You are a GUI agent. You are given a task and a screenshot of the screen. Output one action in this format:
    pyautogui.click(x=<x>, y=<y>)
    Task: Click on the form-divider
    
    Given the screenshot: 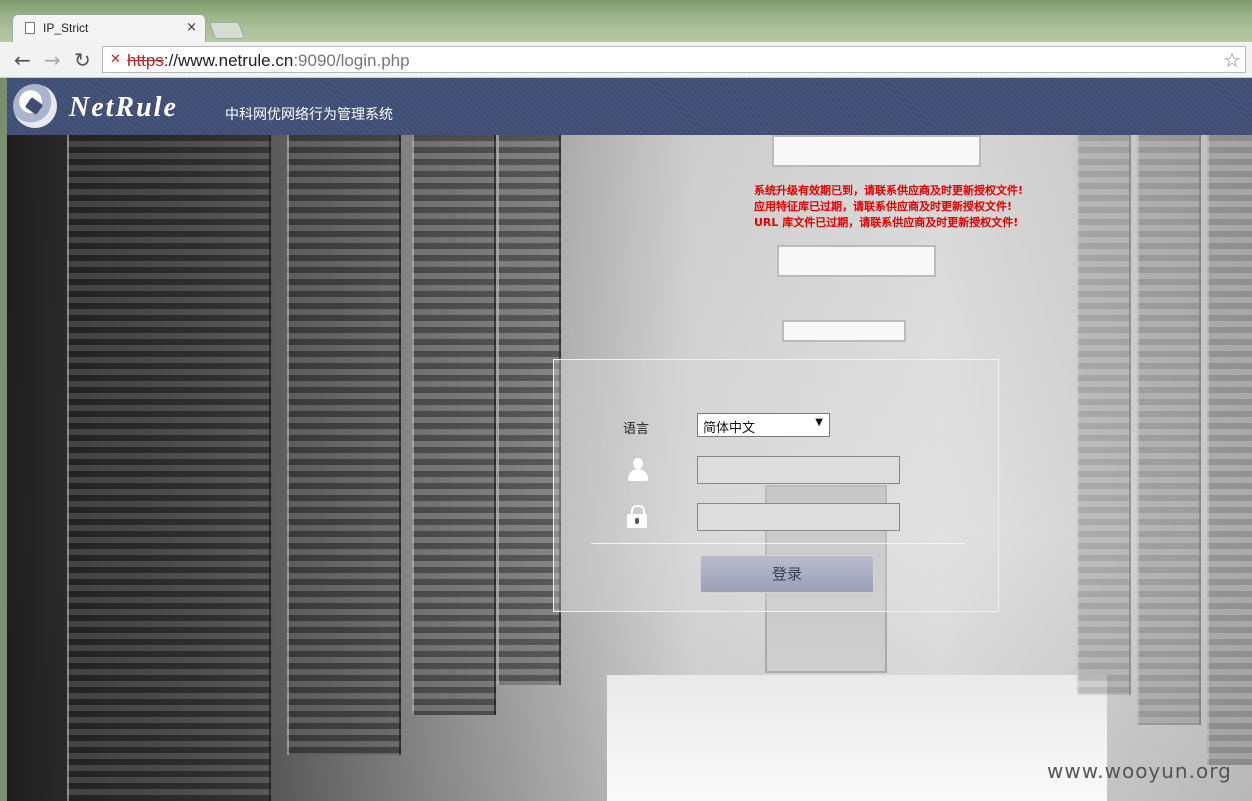 What is the action you would take?
    pyautogui.click(x=778, y=543)
    